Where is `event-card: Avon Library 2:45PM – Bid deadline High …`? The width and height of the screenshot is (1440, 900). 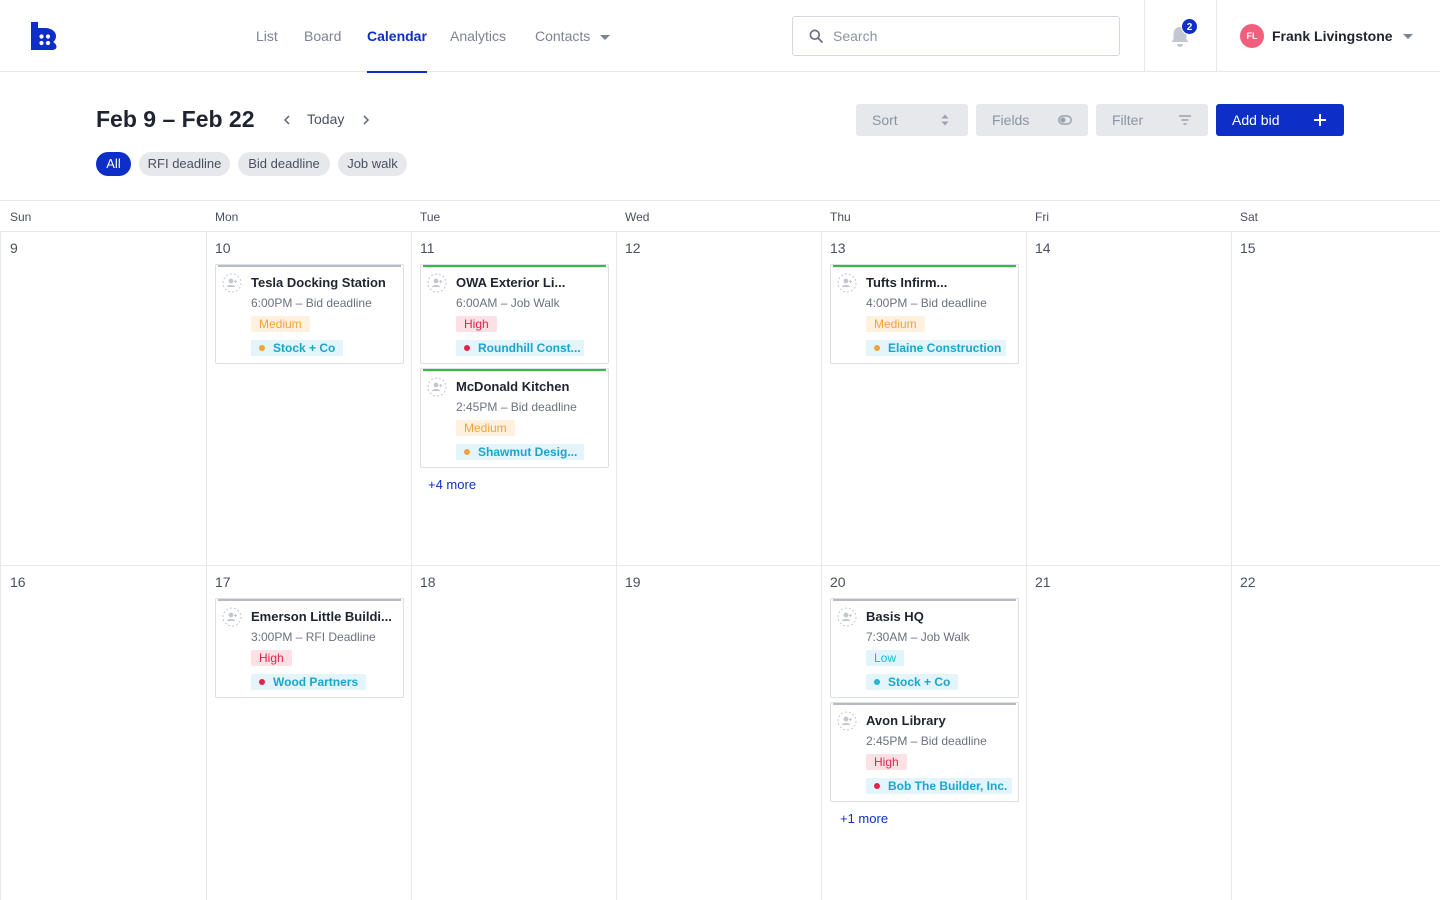
event-card: Avon Library 2:45PM – Bid deadline High … is located at coordinates (924, 752).